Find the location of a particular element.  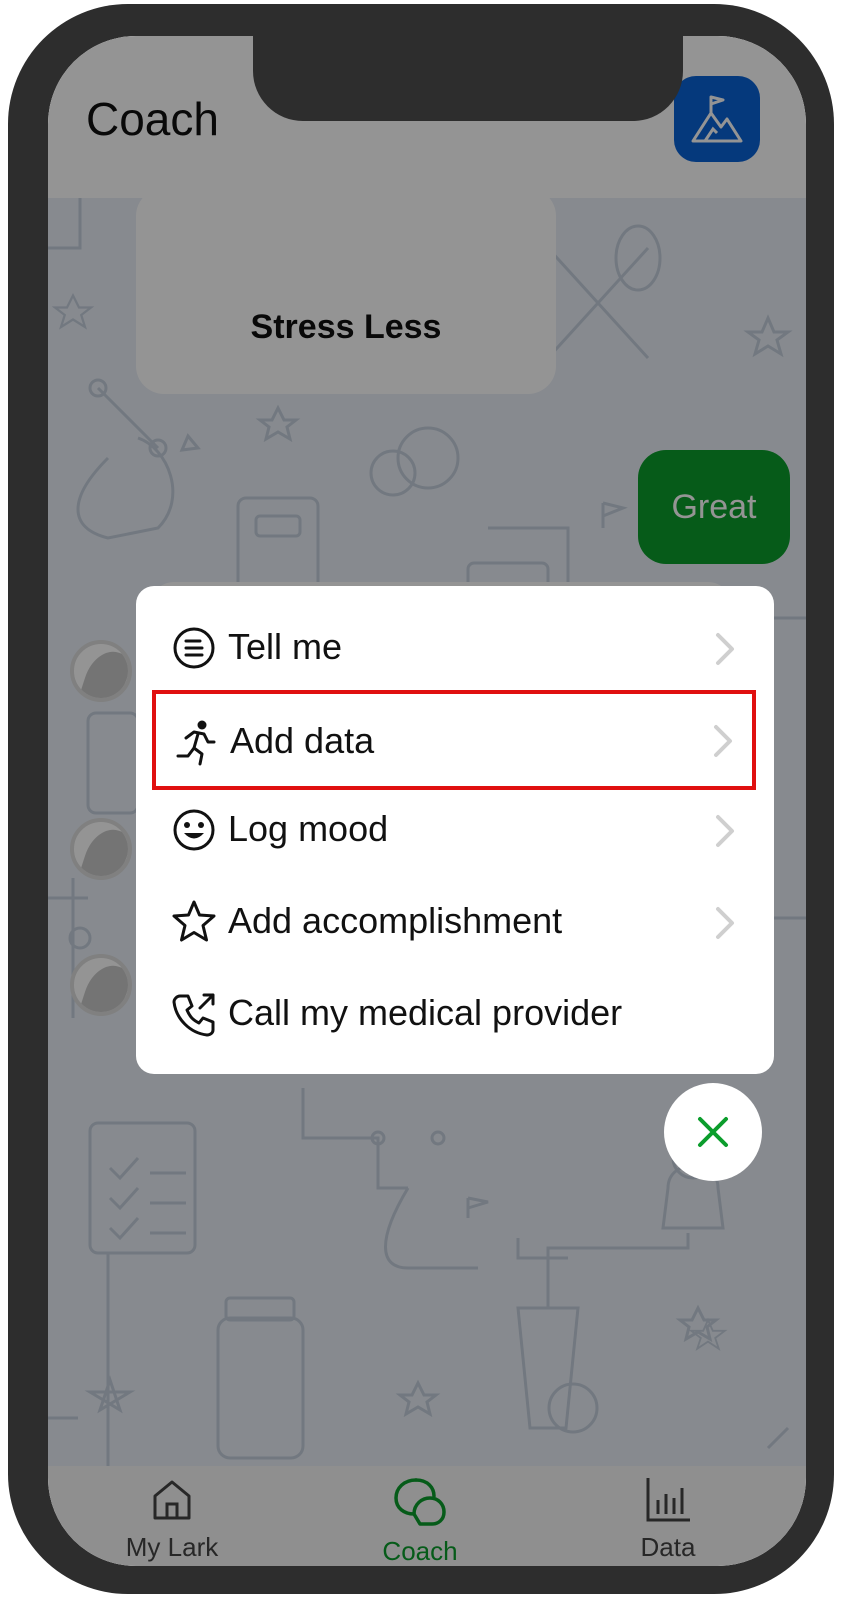

menu-item-label: Add data is located at coordinates (302, 740).